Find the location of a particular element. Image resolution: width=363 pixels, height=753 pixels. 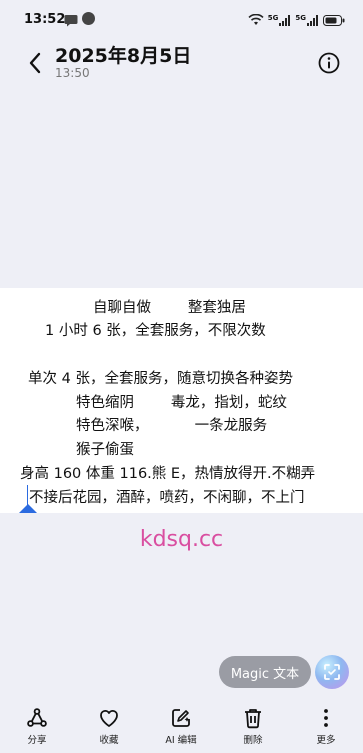

magic-text-button: Magic 文本 is located at coordinates (265, 672).